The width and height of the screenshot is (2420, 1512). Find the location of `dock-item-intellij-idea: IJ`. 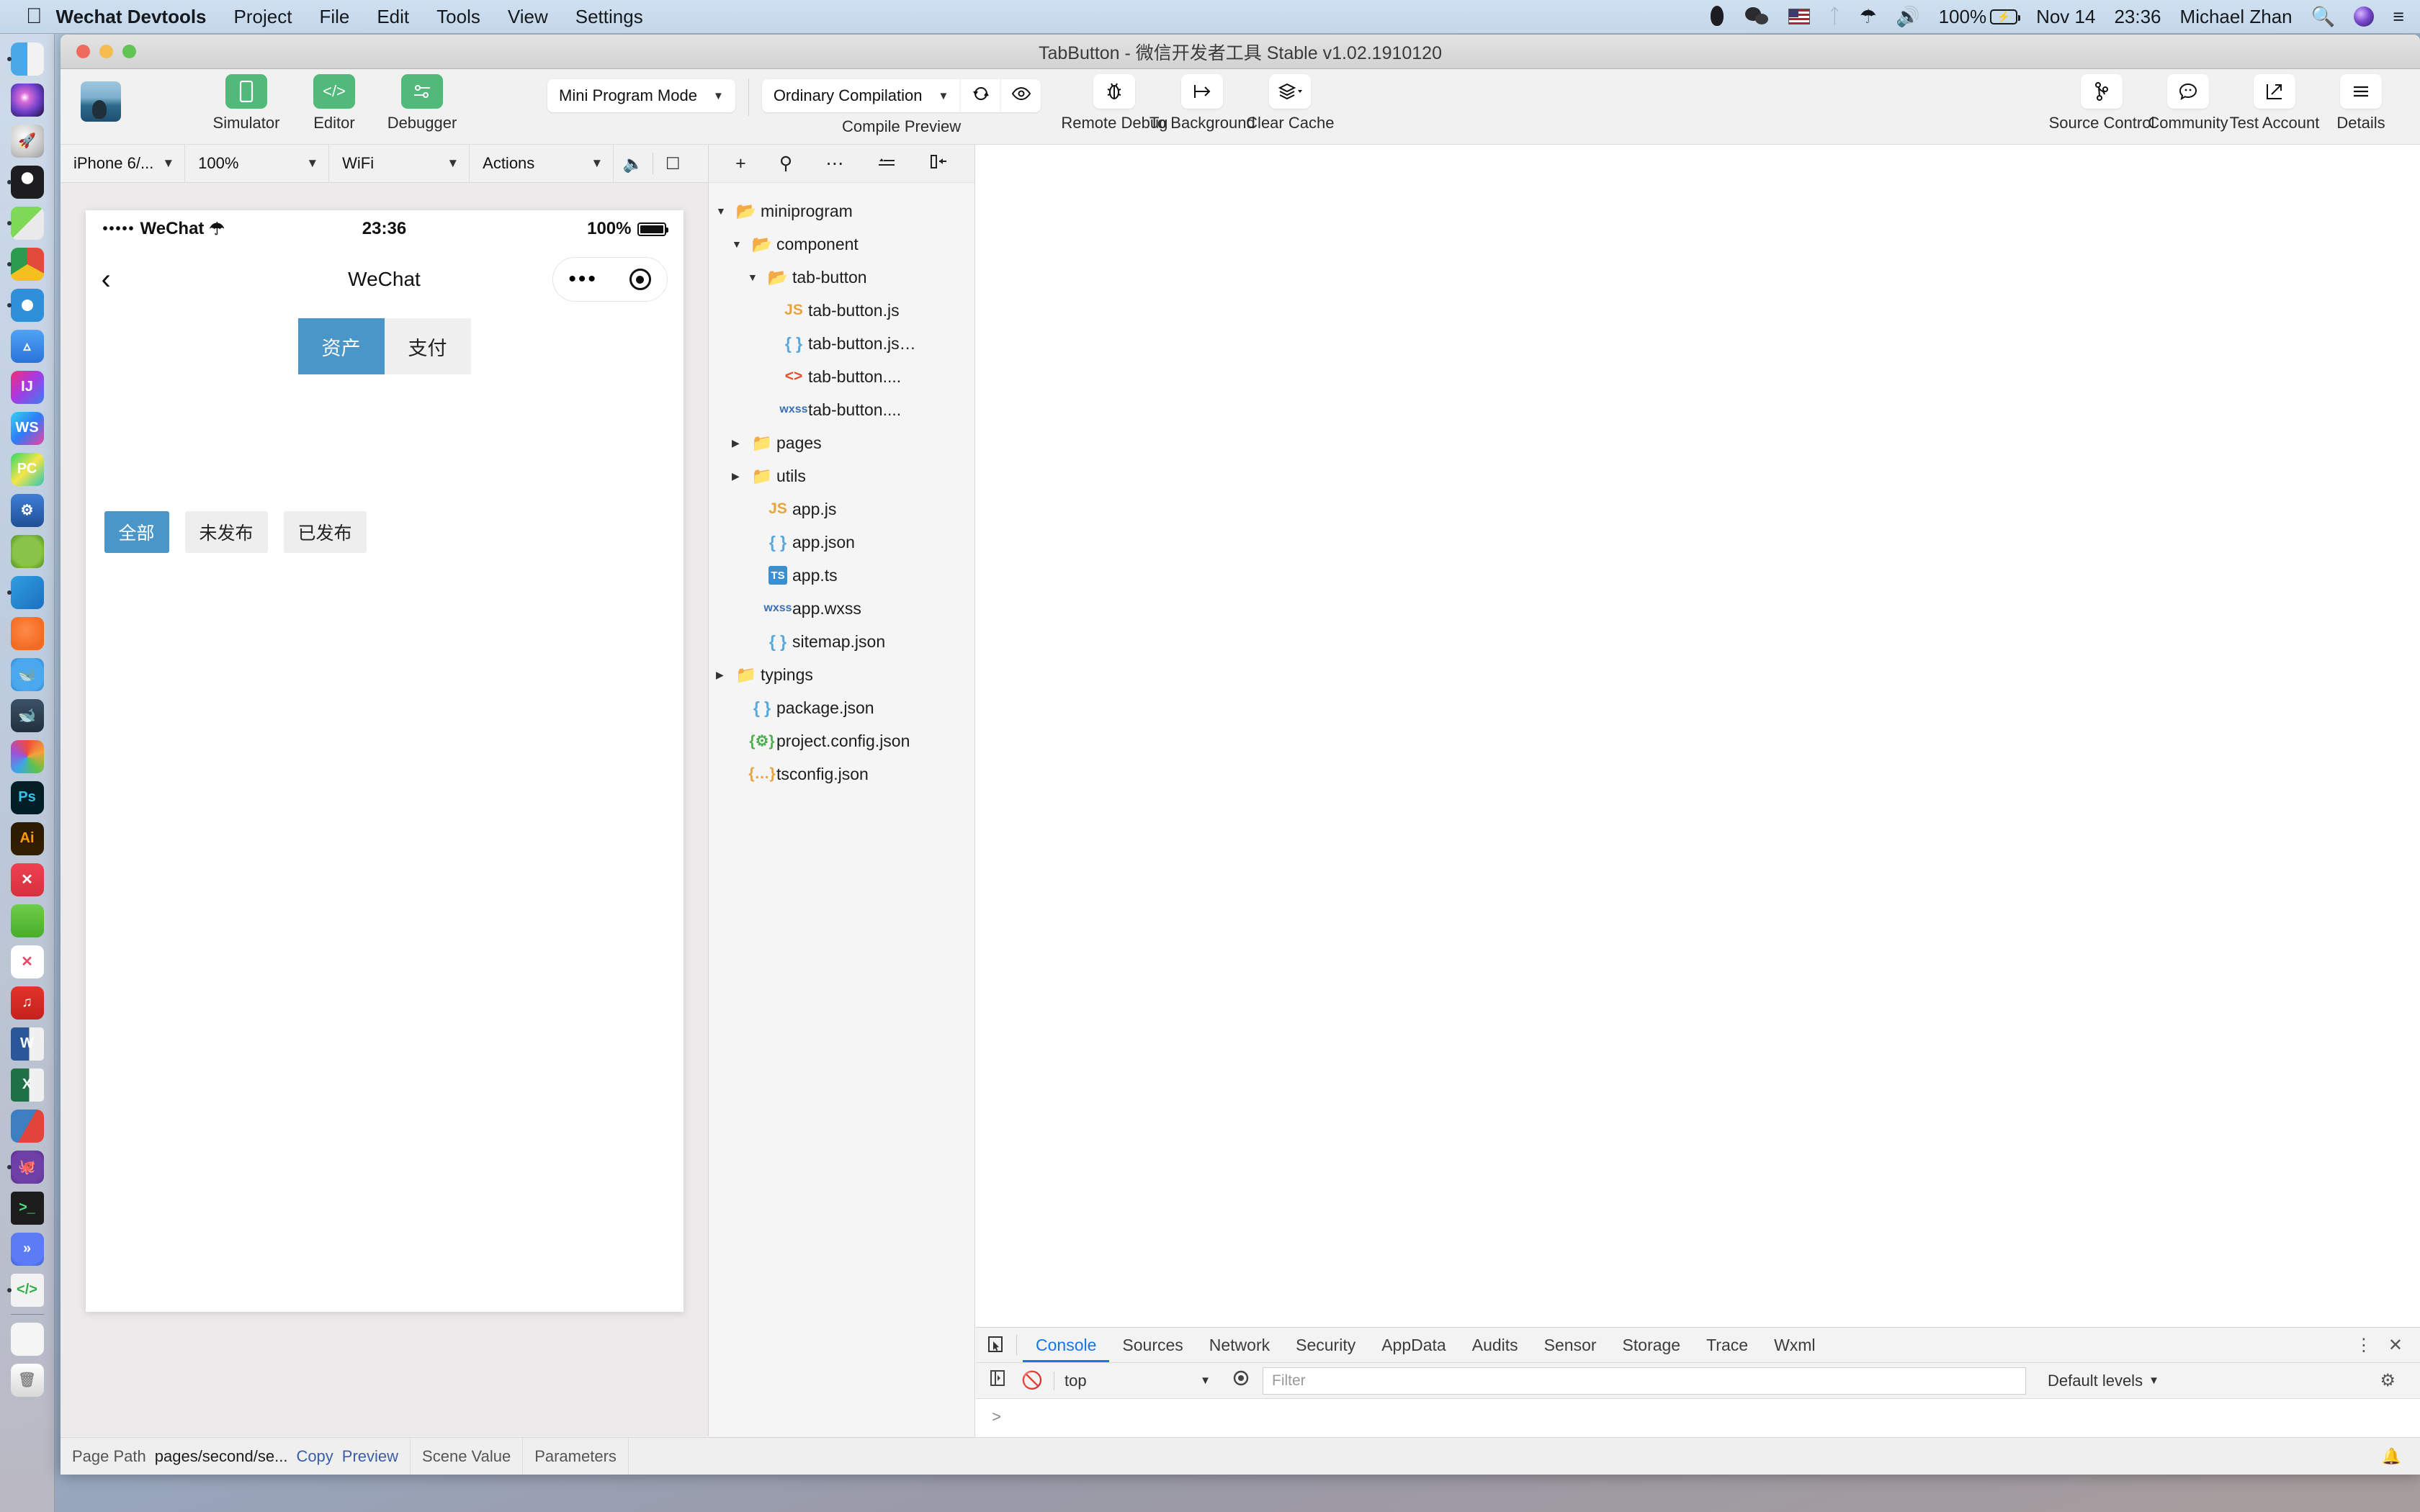

dock-item-intellij-idea: IJ is located at coordinates (27, 387).